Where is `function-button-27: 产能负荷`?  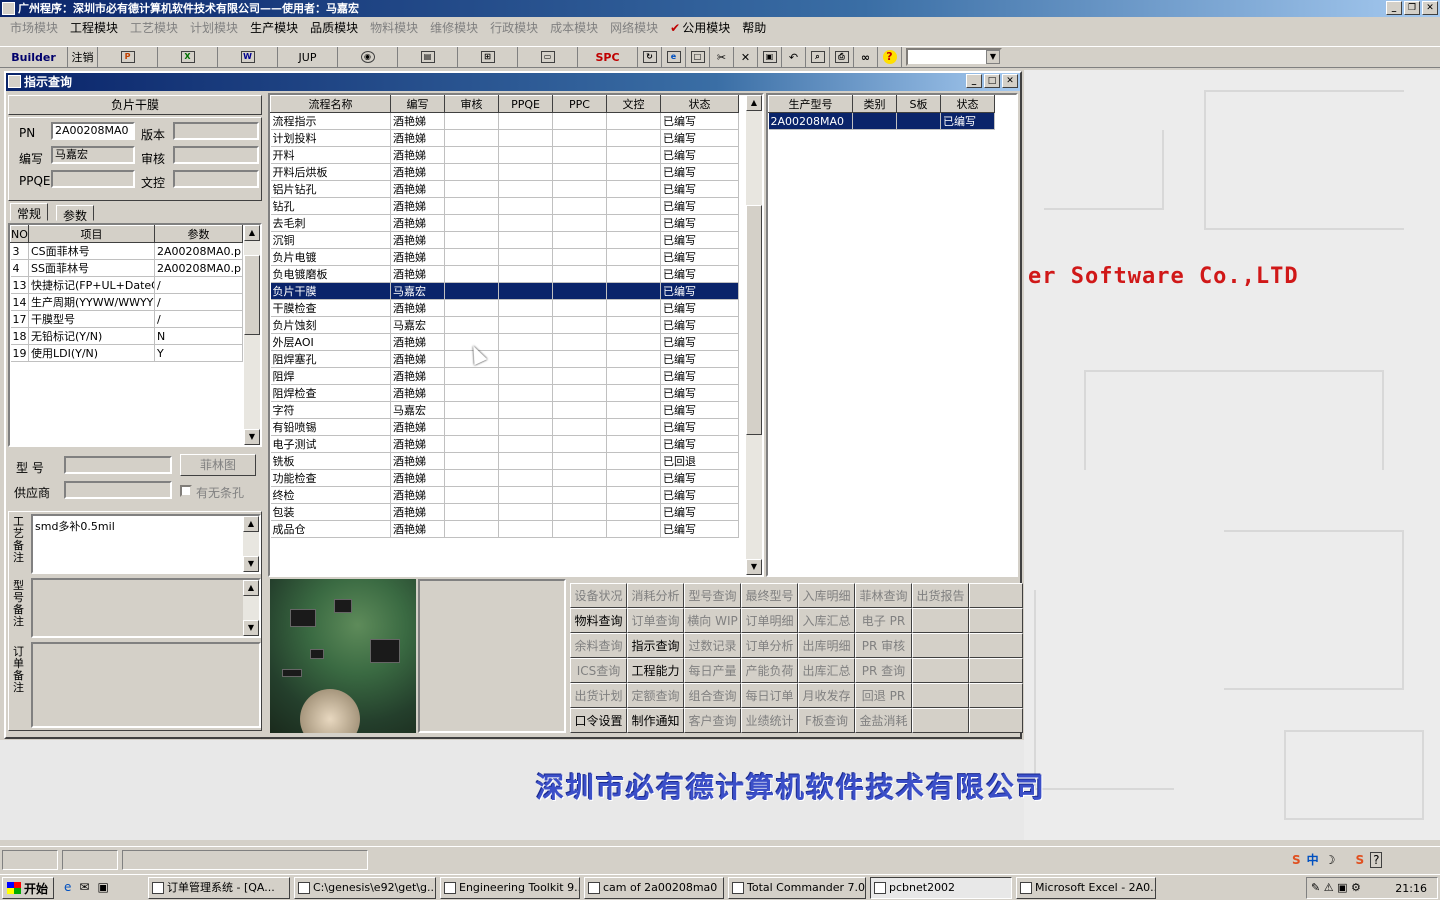
function-button-27: 产能负荷 is located at coordinates (769, 670).